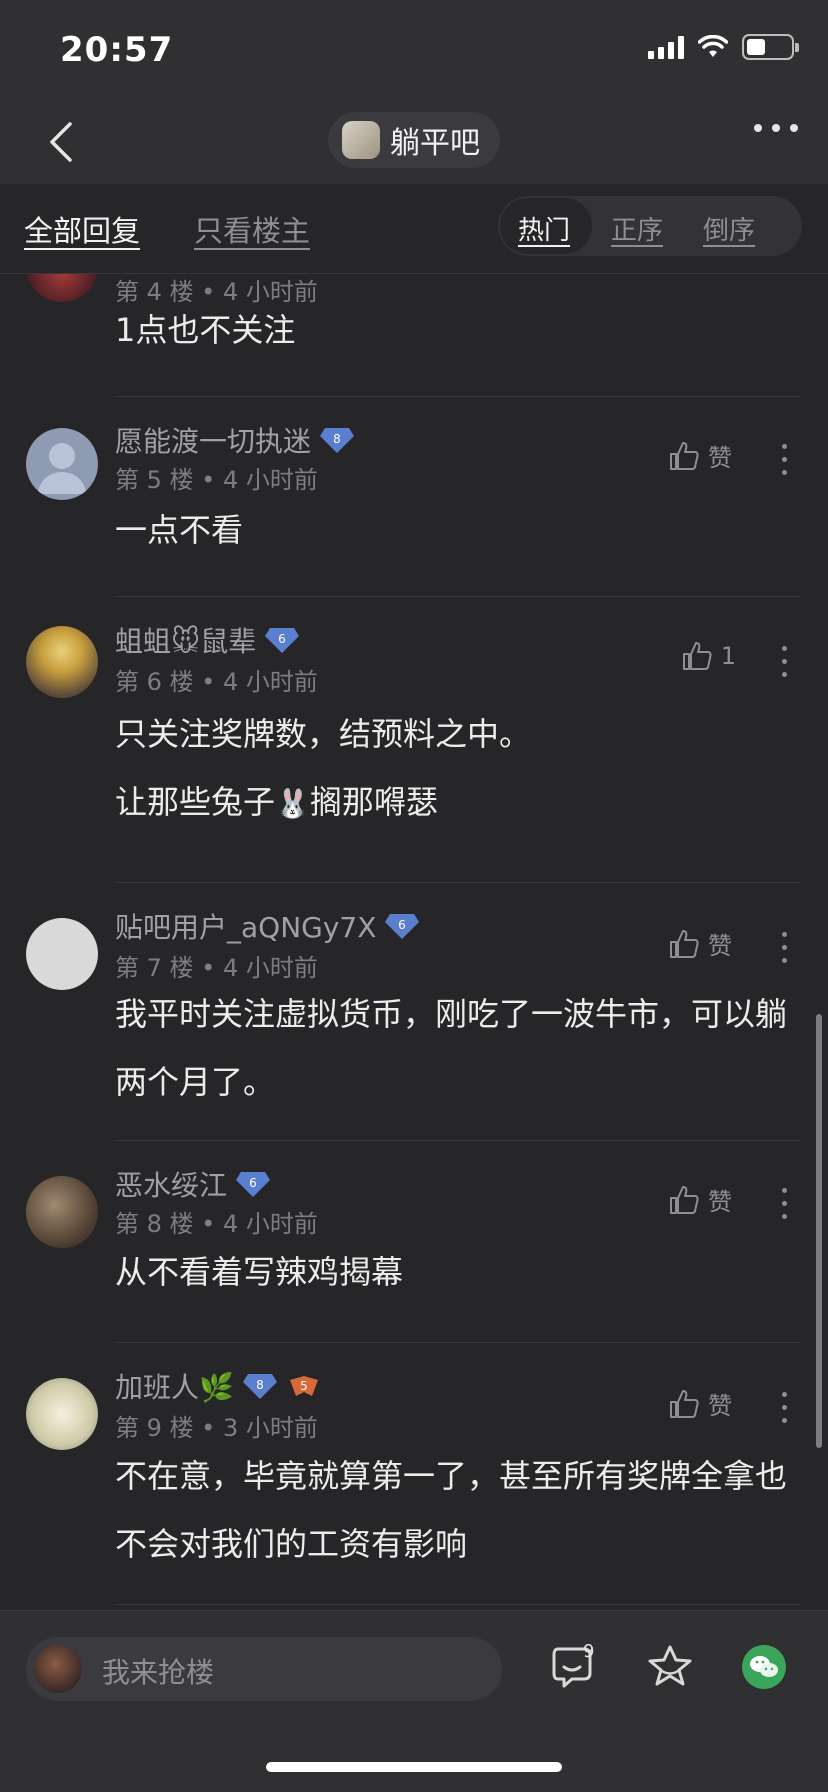  I want to click on floor-info: 第 8 楼 • 4 小时前, so click(216, 1224).